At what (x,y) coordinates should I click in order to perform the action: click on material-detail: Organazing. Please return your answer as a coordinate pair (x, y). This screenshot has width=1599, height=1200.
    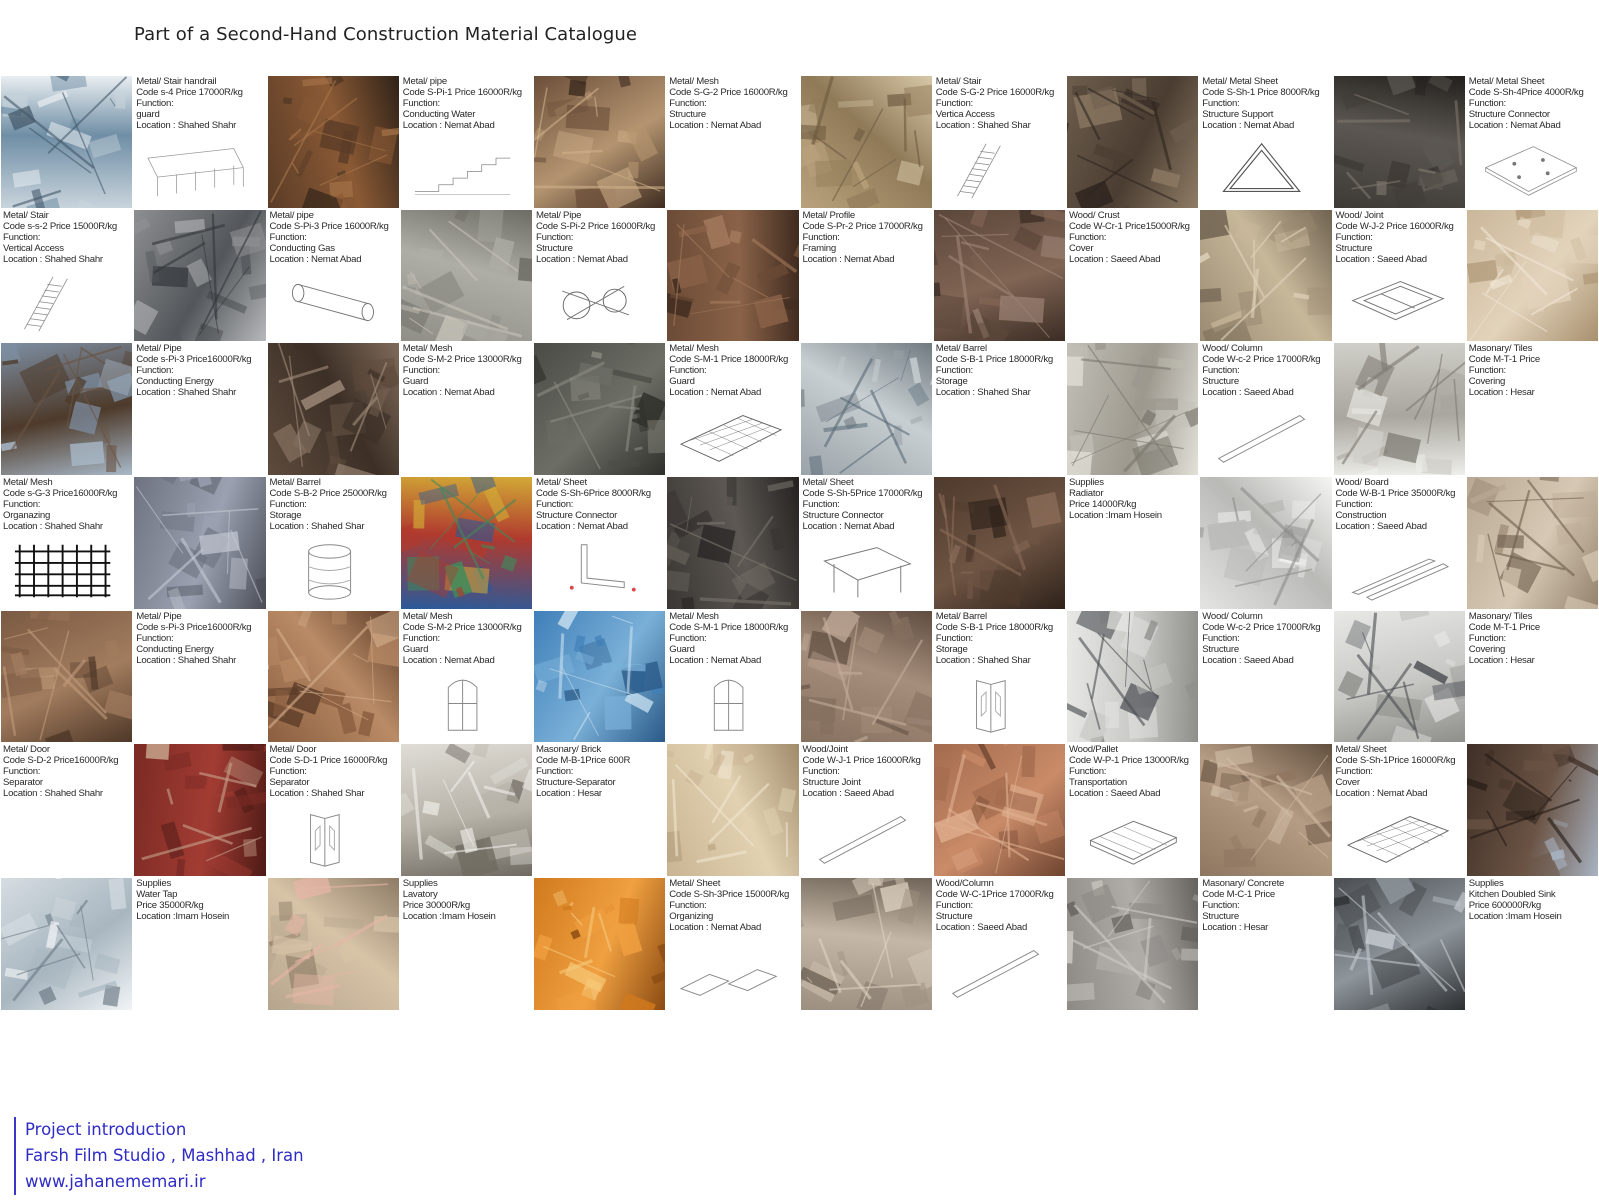
    Looking at the image, I should click on (27, 516).